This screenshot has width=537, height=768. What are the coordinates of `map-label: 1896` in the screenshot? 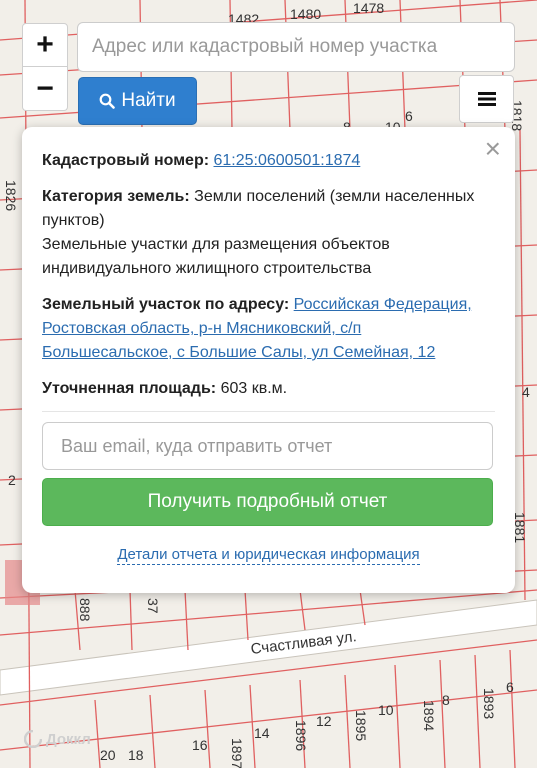 It's located at (301, 735).